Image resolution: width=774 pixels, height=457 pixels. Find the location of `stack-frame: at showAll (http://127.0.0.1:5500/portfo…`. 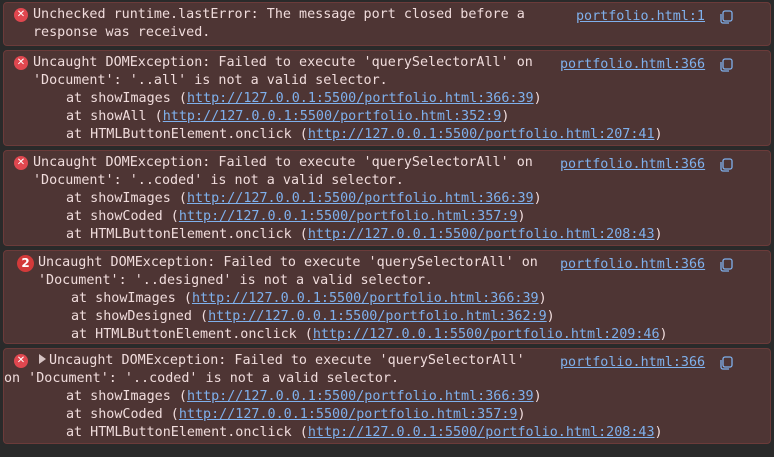

stack-frame: at showAll (http://127.0.0.1:5500/portfo… is located at coordinates (418, 117).